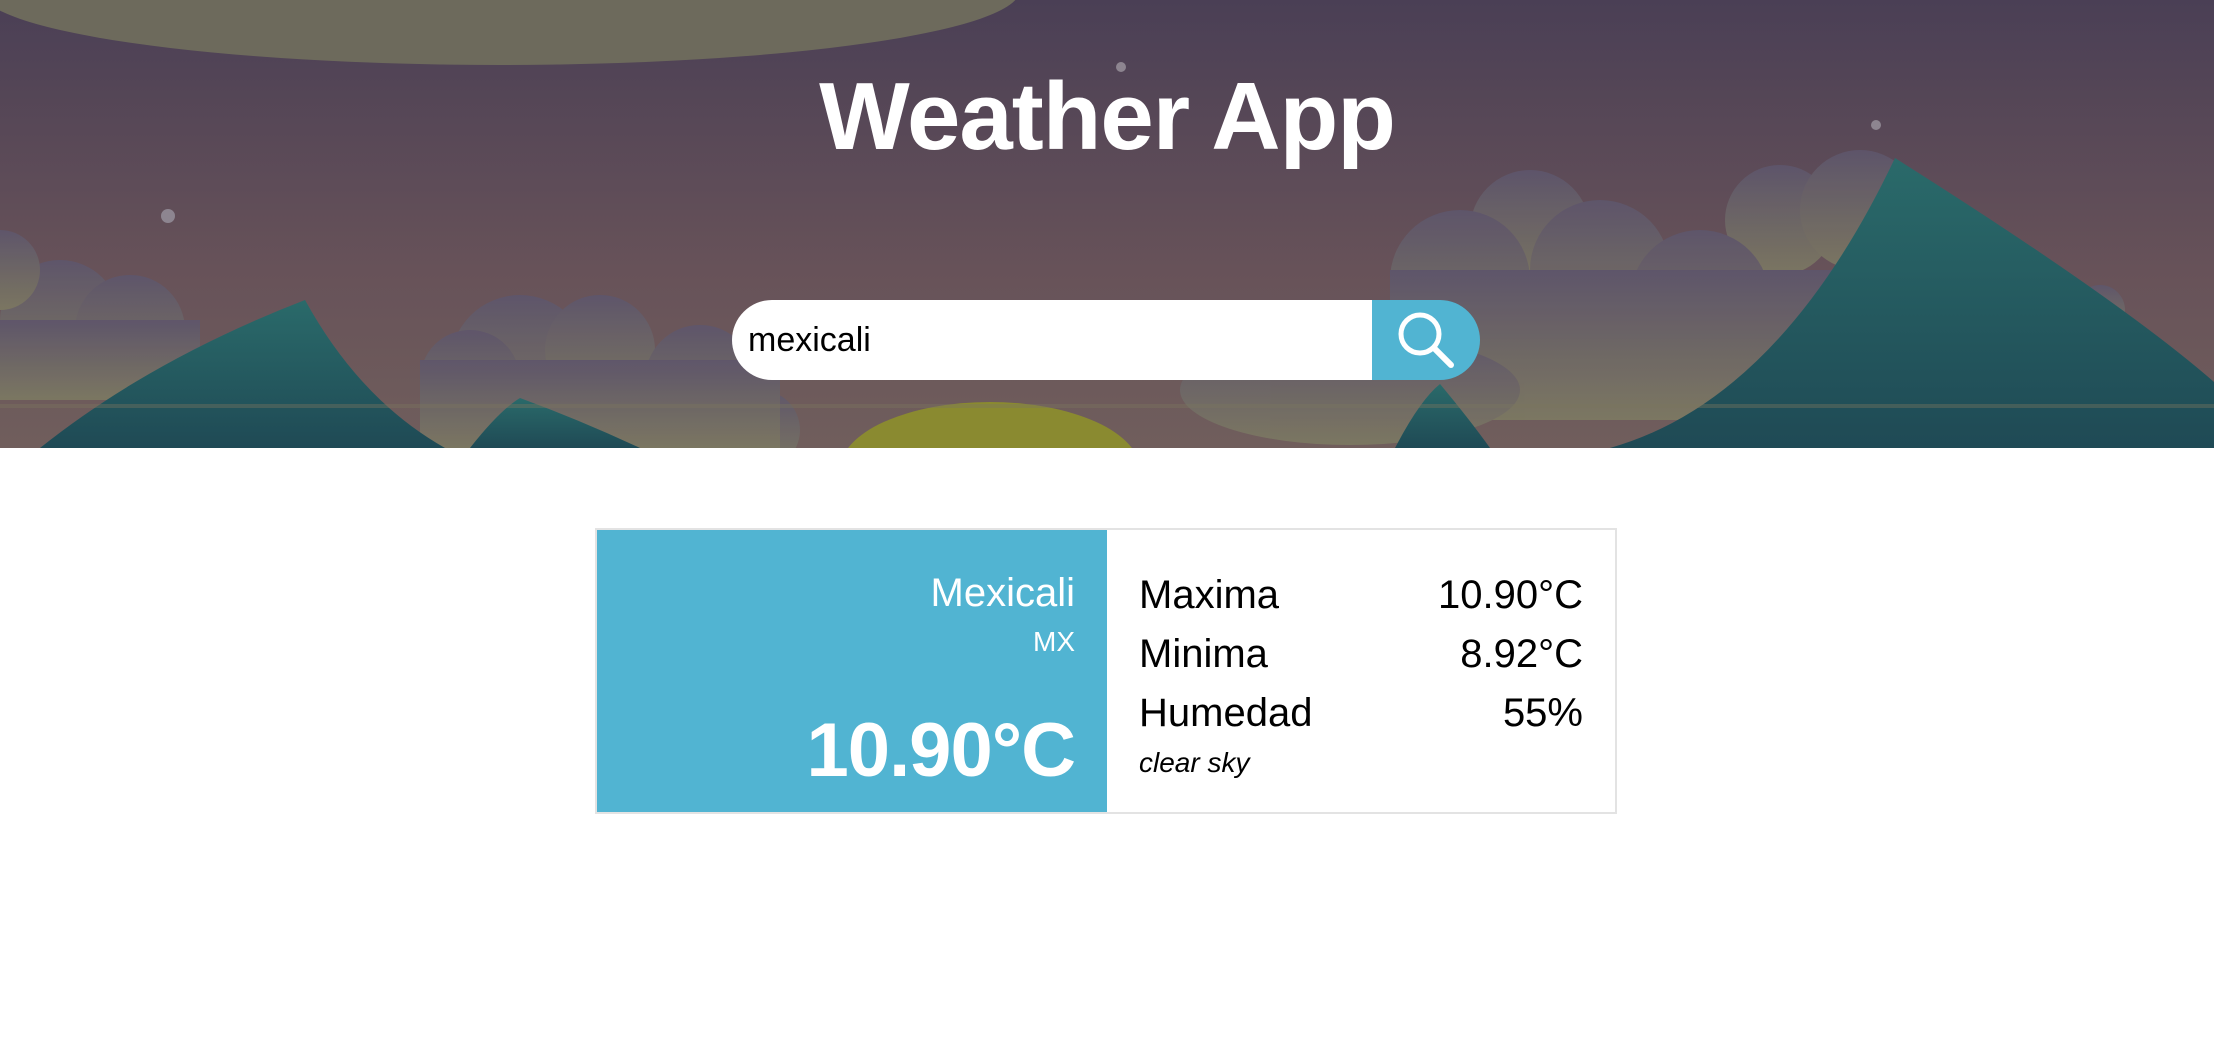 The image size is (2214, 1058). Describe the element at coordinates (1052, 340) in the screenshot. I see `city-search-input` at that location.